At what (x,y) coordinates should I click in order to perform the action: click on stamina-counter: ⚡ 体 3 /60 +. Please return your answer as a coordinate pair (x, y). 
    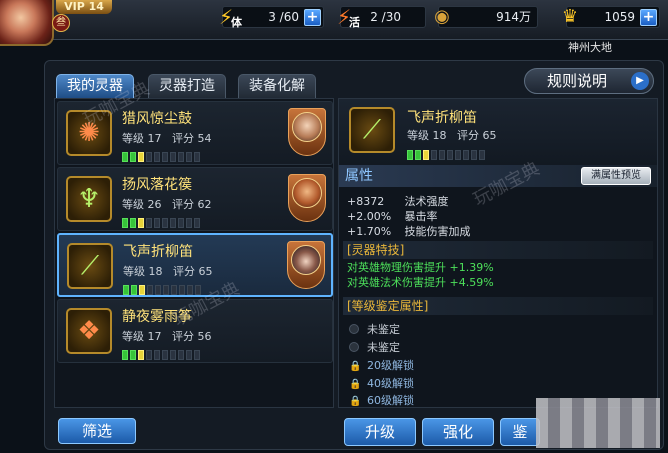
    Looking at the image, I should click on (271, 17).